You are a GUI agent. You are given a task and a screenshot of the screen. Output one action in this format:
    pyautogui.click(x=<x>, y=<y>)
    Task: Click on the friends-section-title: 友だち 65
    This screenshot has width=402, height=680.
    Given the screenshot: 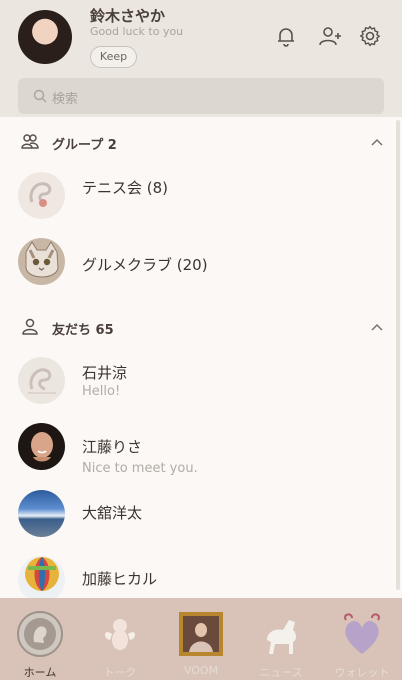 What is the action you would take?
    pyautogui.click(x=83, y=330)
    